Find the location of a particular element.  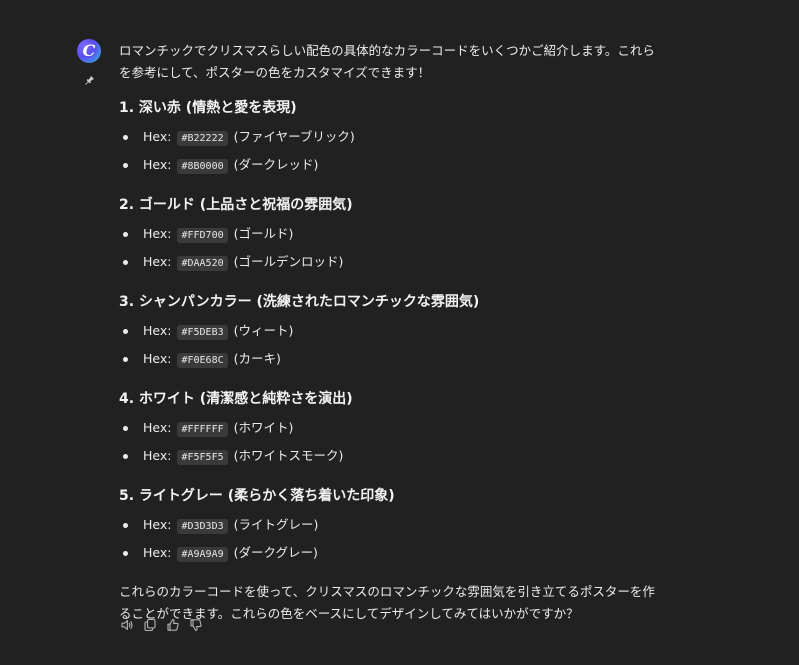

hex-code: #8B0000 is located at coordinates (202, 166).